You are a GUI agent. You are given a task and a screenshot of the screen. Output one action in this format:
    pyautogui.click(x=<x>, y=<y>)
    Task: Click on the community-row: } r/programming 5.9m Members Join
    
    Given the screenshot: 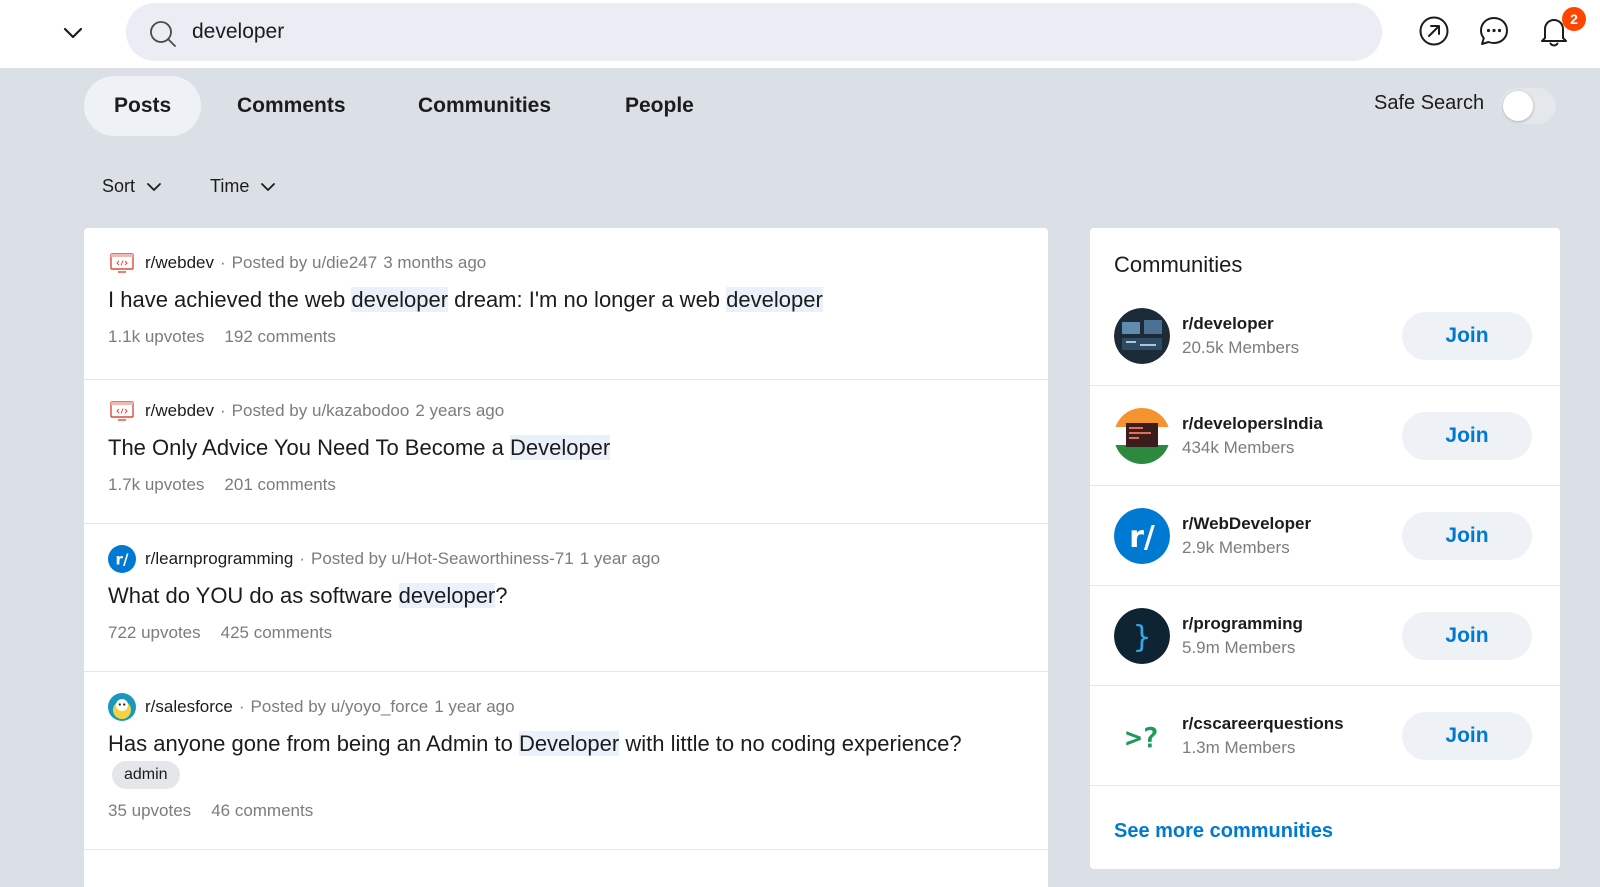 What is the action you would take?
    pyautogui.click(x=1325, y=636)
    